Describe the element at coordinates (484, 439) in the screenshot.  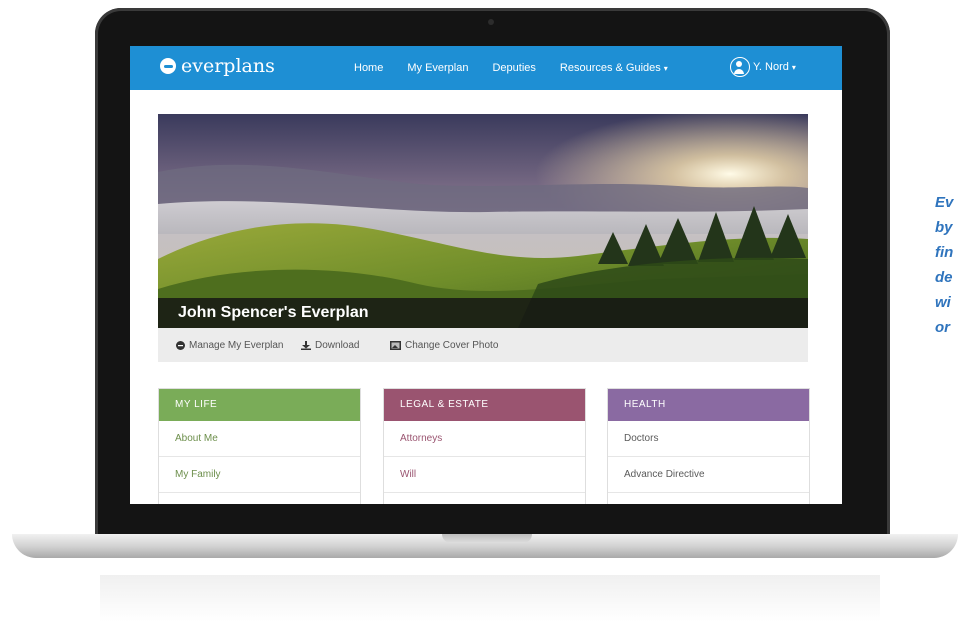
I see `card-item-attorneys: Attorneys` at that location.